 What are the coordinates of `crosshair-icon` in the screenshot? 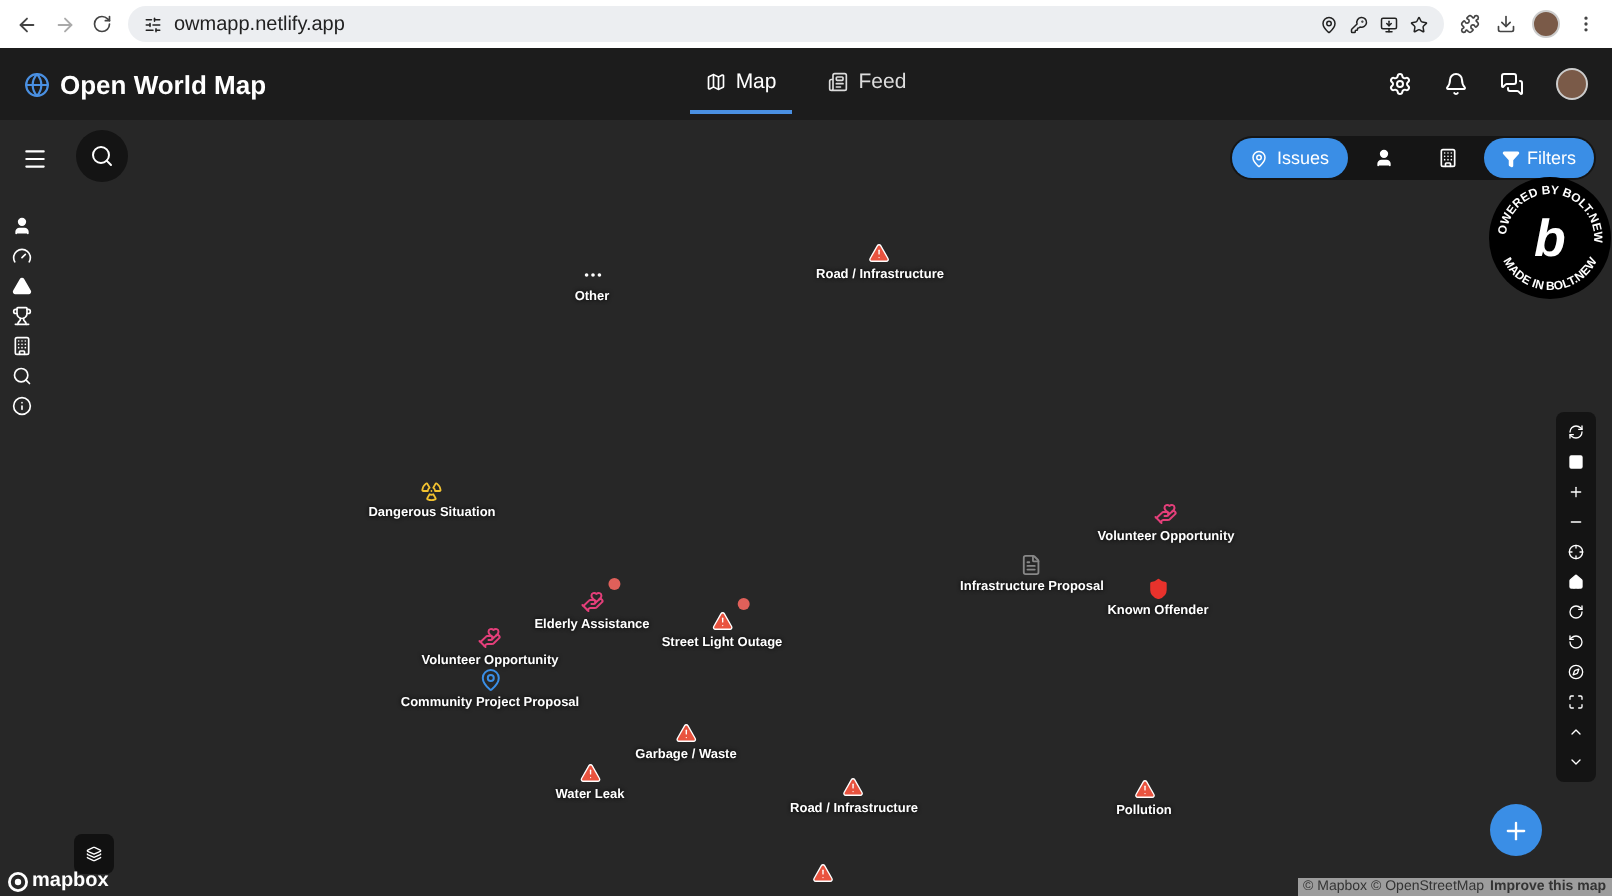 It's located at (1576, 552).